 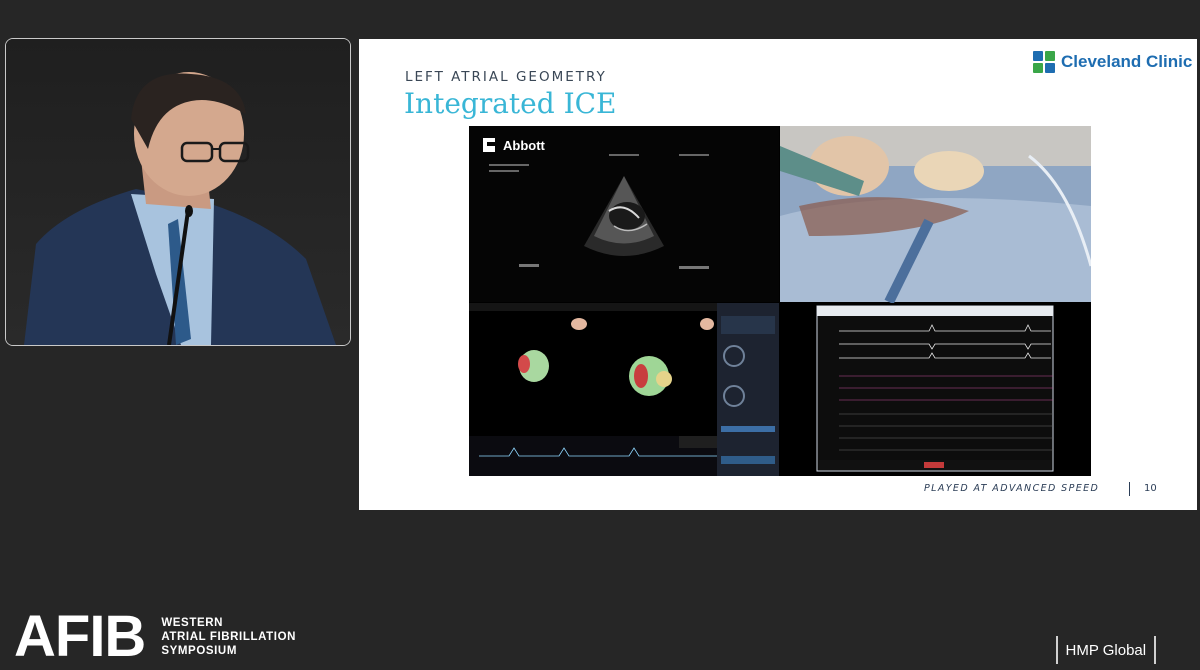 What do you see at coordinates (178, 192) in the screenshot?
I see `speaker-video` at bounding box center [178, 192].